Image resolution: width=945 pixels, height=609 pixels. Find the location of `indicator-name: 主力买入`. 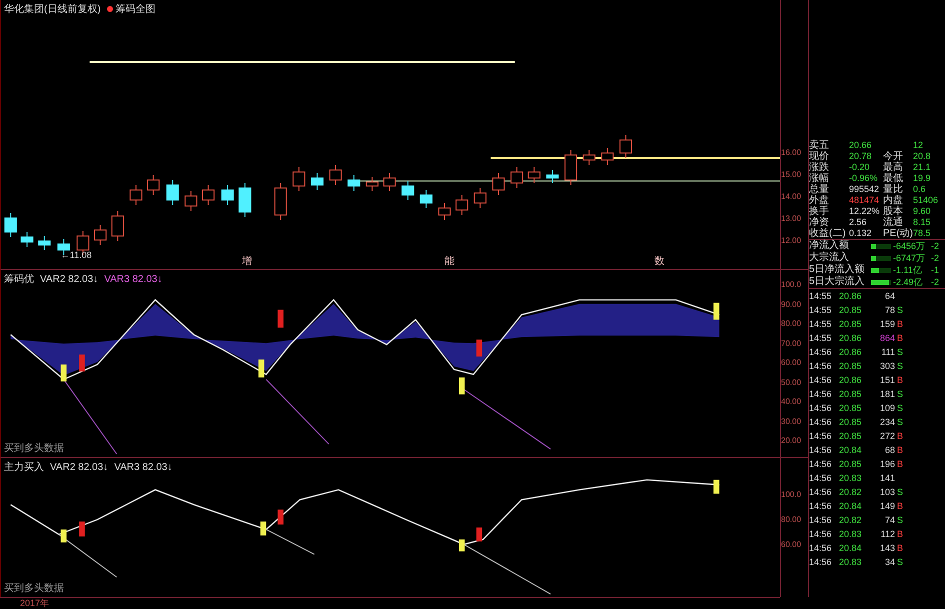

indicator-name: 主力买入 is located at coordinates (24, 467).